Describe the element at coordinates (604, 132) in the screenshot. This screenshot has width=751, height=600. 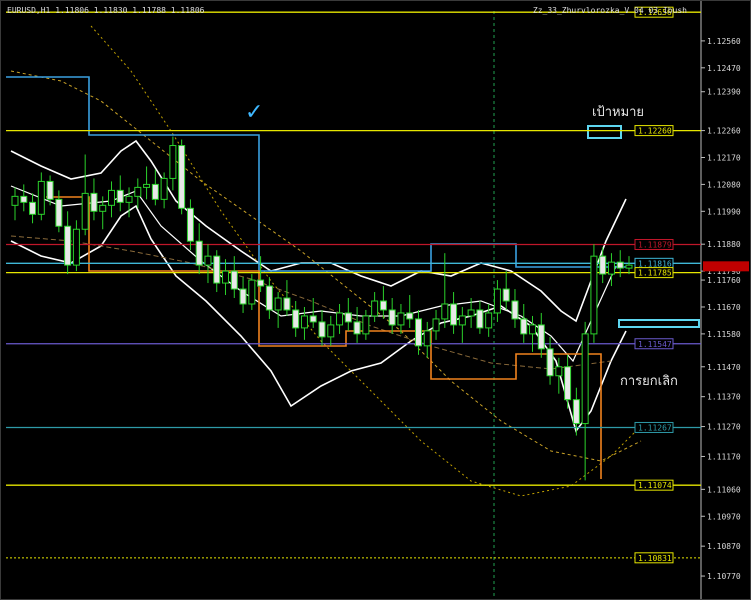
I see `target-box` at that location.